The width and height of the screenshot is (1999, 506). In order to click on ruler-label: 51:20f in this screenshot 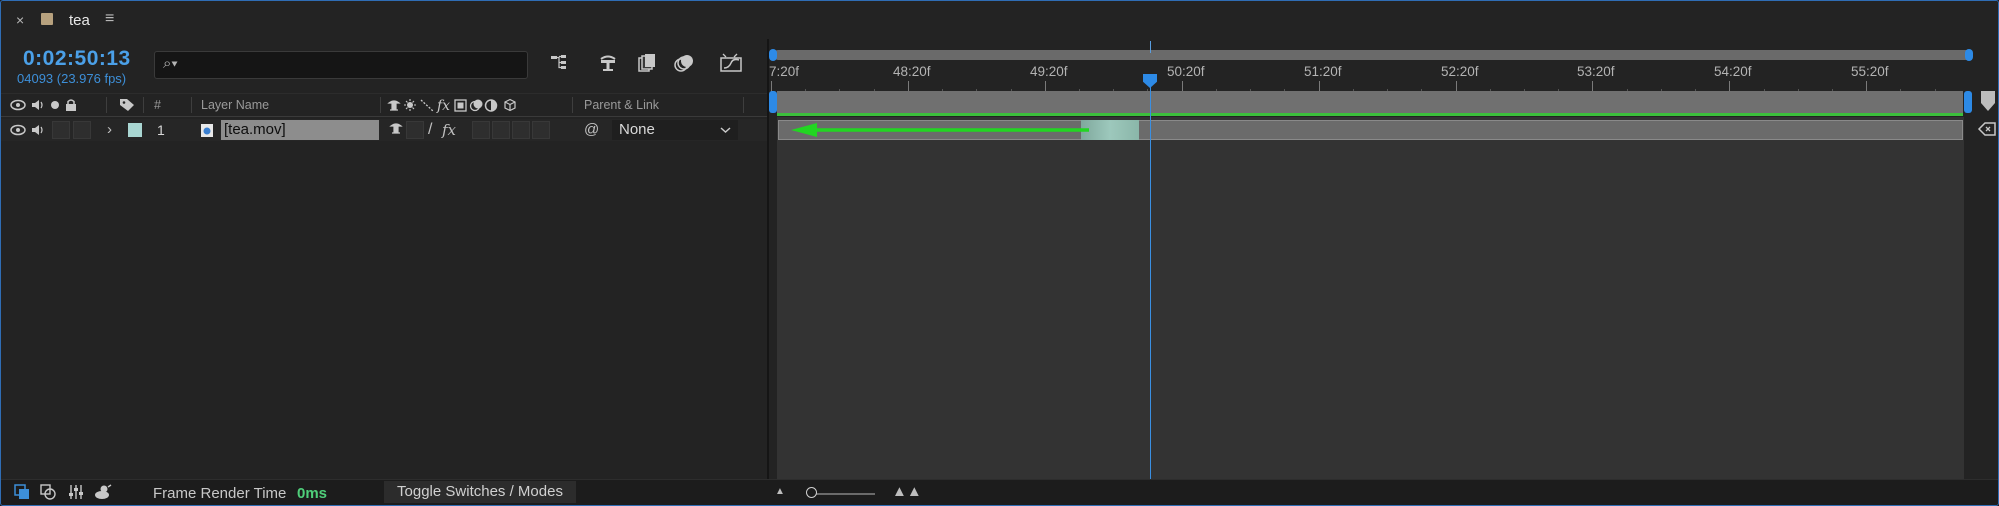, I will do `click(1323, 71)`.